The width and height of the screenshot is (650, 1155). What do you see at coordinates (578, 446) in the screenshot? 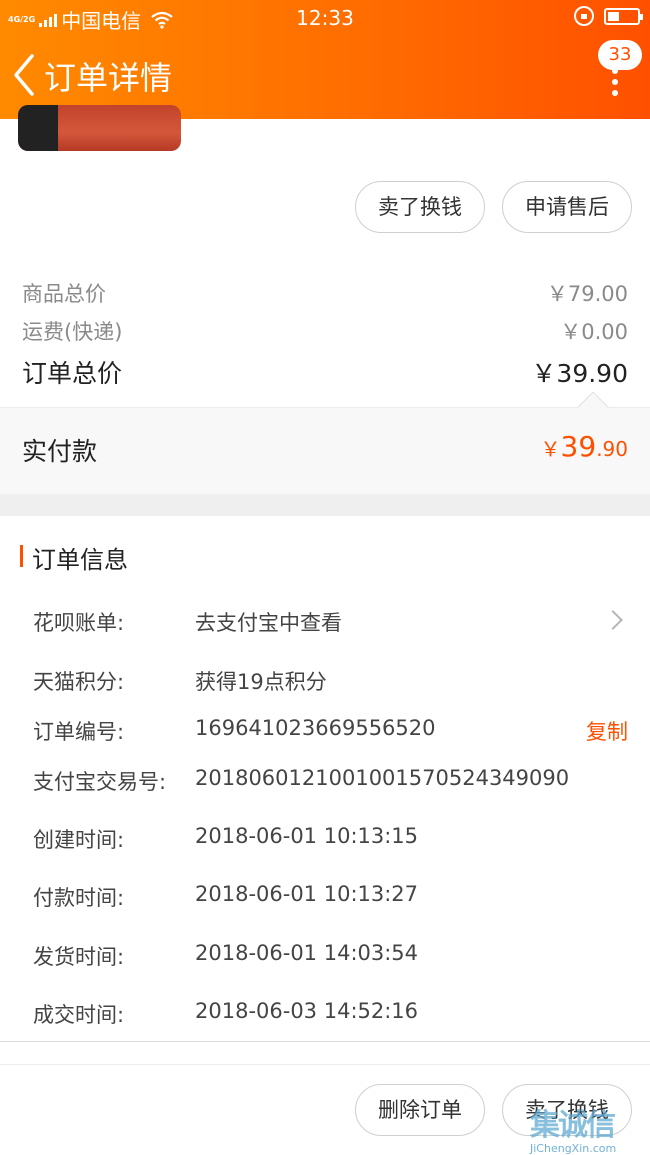
I see `paid-integer: 39` at bounding box center [578, 446].